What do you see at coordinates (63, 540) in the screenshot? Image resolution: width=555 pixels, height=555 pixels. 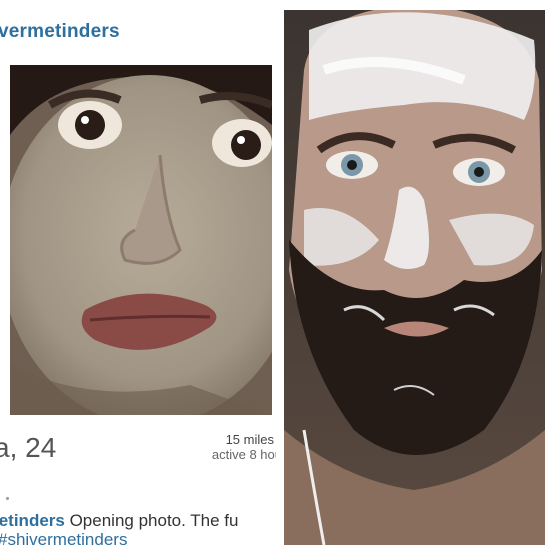 I see `hashtag-link: #shivermetinders` at bounding box center [63, 540].